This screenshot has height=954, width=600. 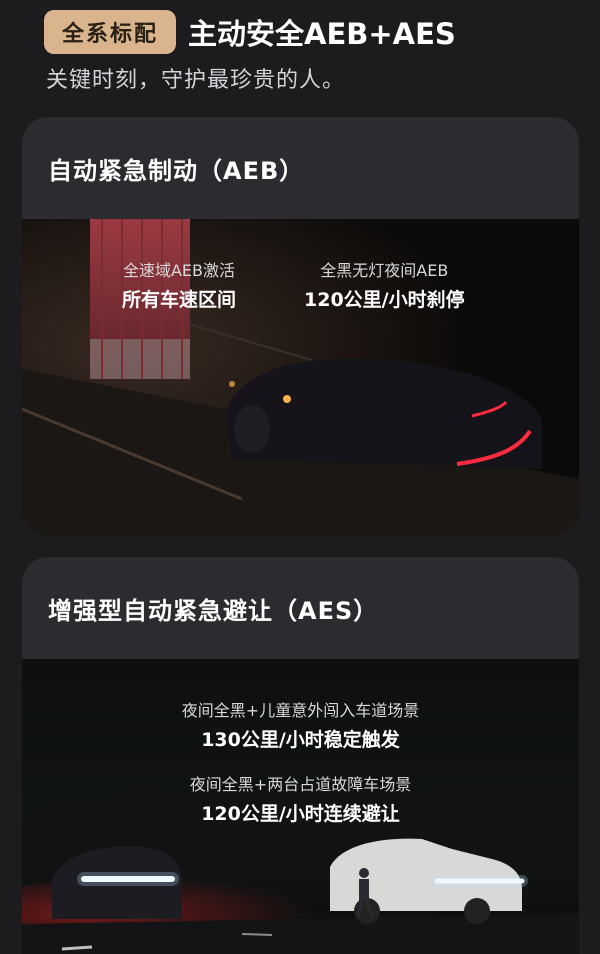 What do you see at coordinates (384, 300) in the screenshot?
I see `stat-value: 120公里/小时刹停` at bounding box center [384, 300].